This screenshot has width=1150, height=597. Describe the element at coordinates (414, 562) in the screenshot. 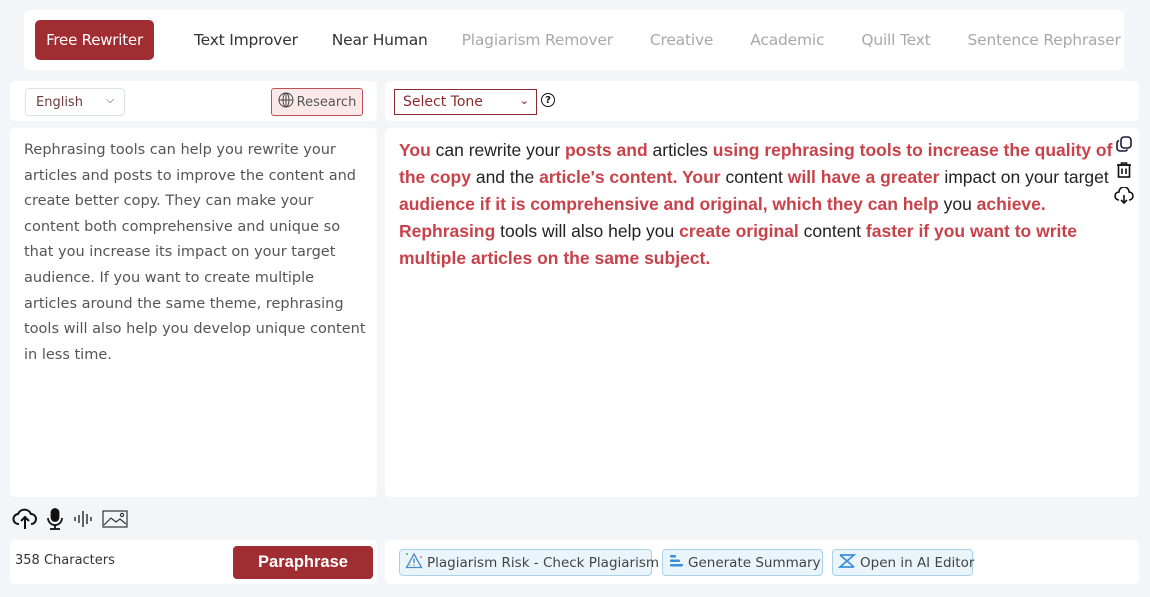

I see `warning-icon` at that location.